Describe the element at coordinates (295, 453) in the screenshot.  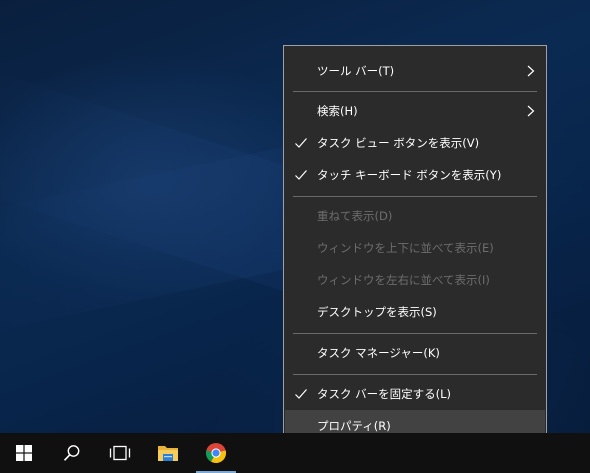
I see `taskbar` at that location.